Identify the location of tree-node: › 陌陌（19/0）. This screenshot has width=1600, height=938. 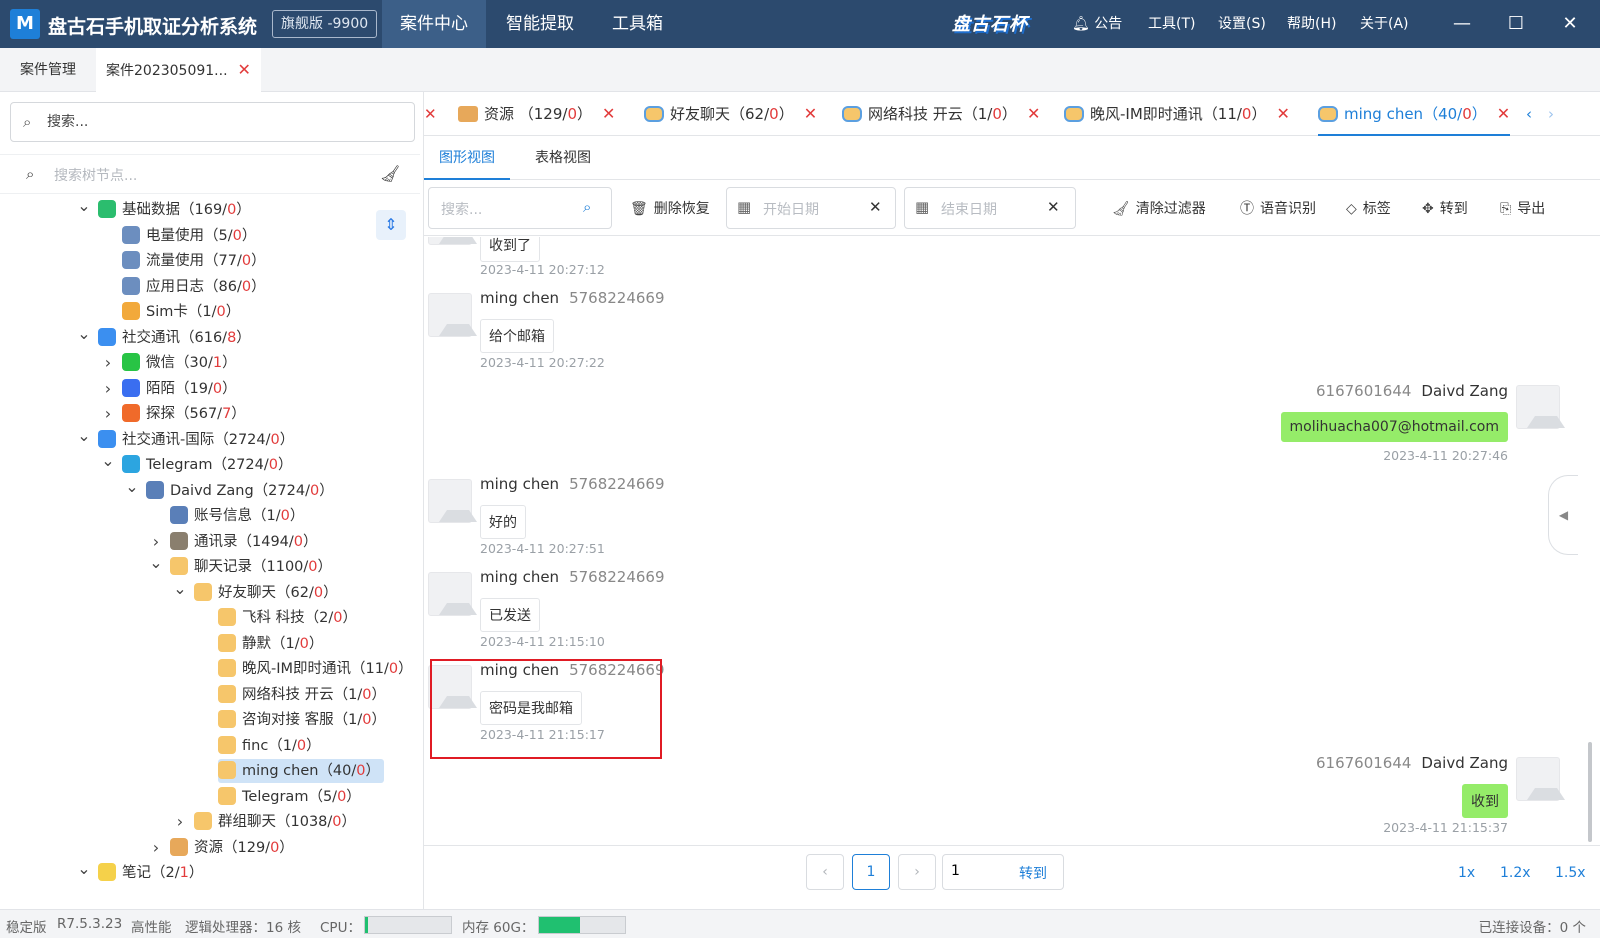
(171, 389).